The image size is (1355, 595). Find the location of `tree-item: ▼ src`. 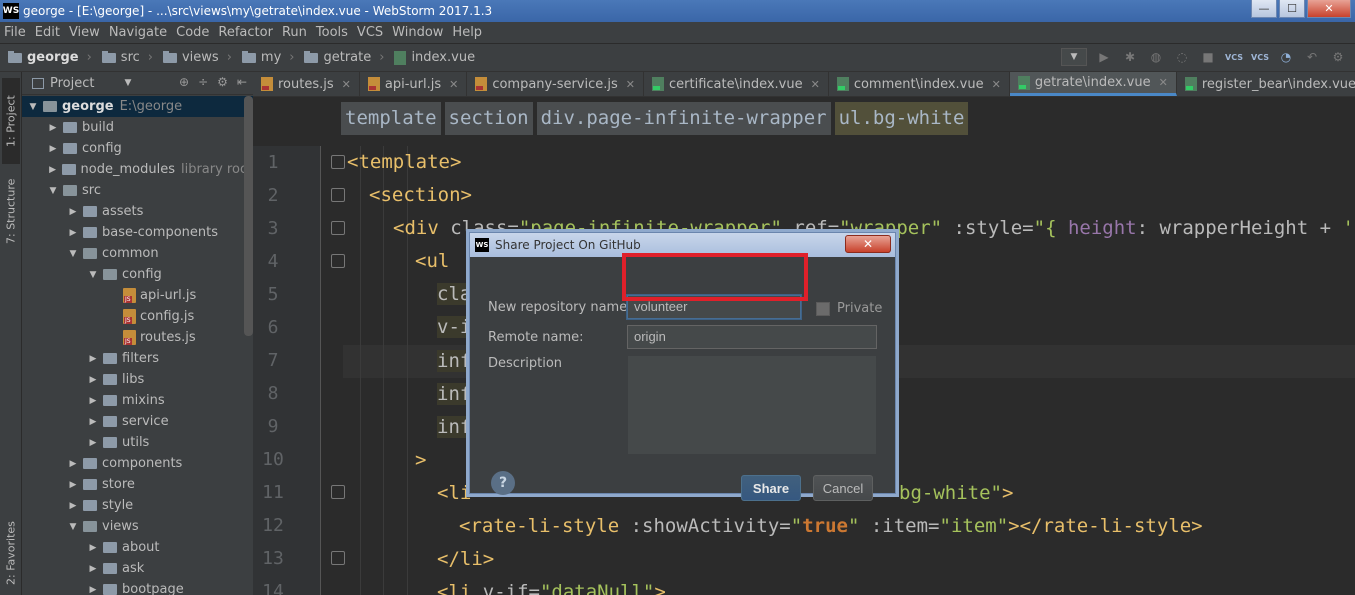

tree-item: ▼ src is located at coordinates (137, 190).